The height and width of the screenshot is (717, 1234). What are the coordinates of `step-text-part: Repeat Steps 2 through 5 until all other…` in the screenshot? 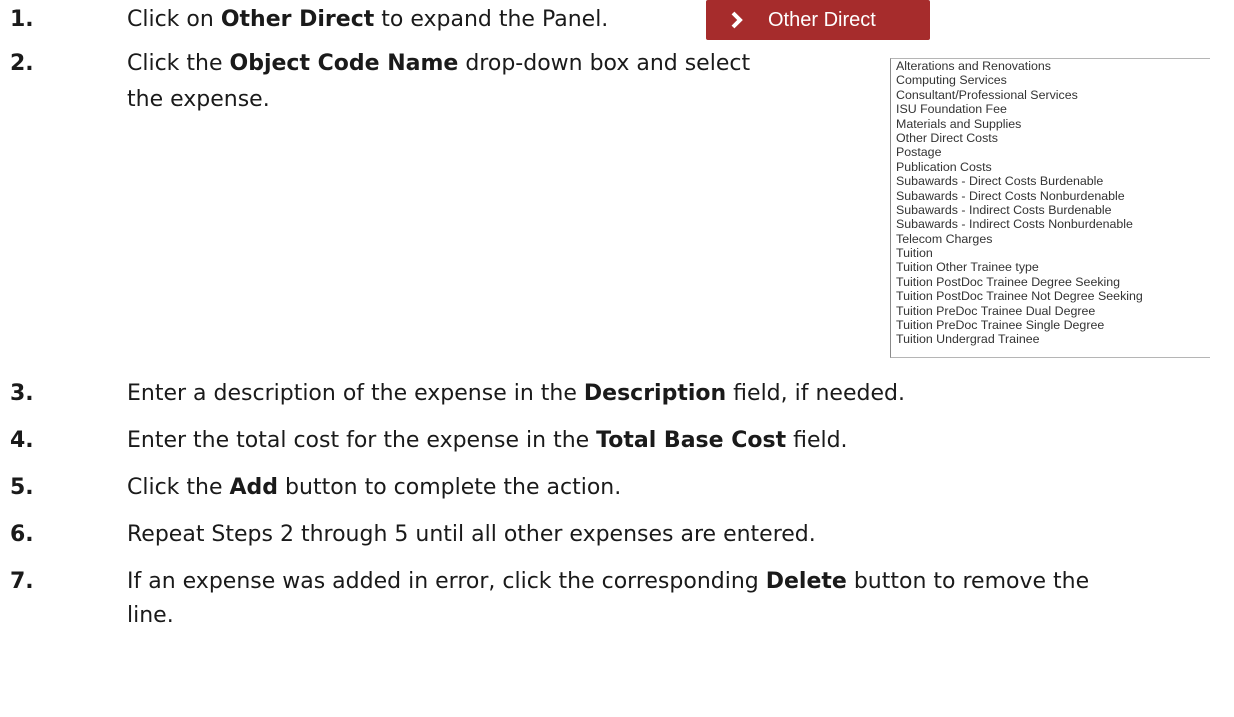 It's located at (471, 534).